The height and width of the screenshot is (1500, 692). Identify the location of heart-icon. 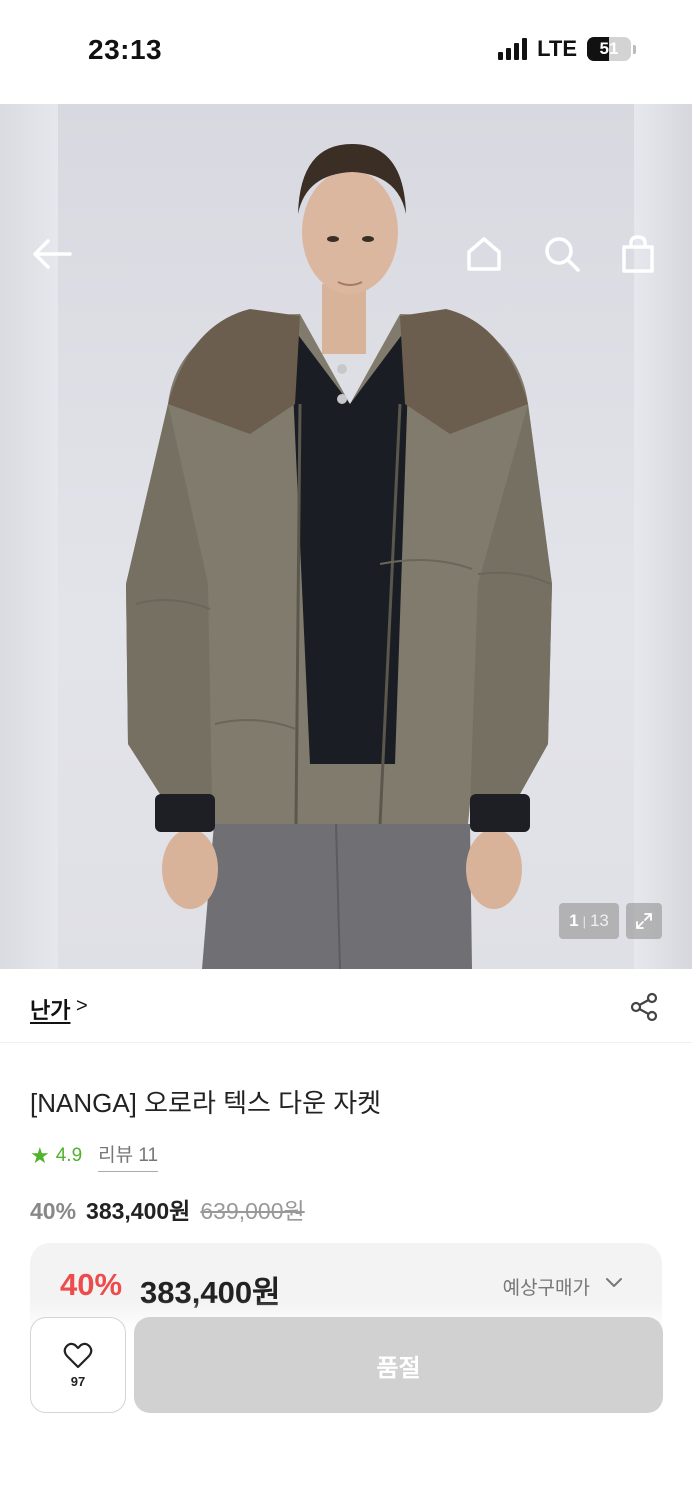
(78, 1355).